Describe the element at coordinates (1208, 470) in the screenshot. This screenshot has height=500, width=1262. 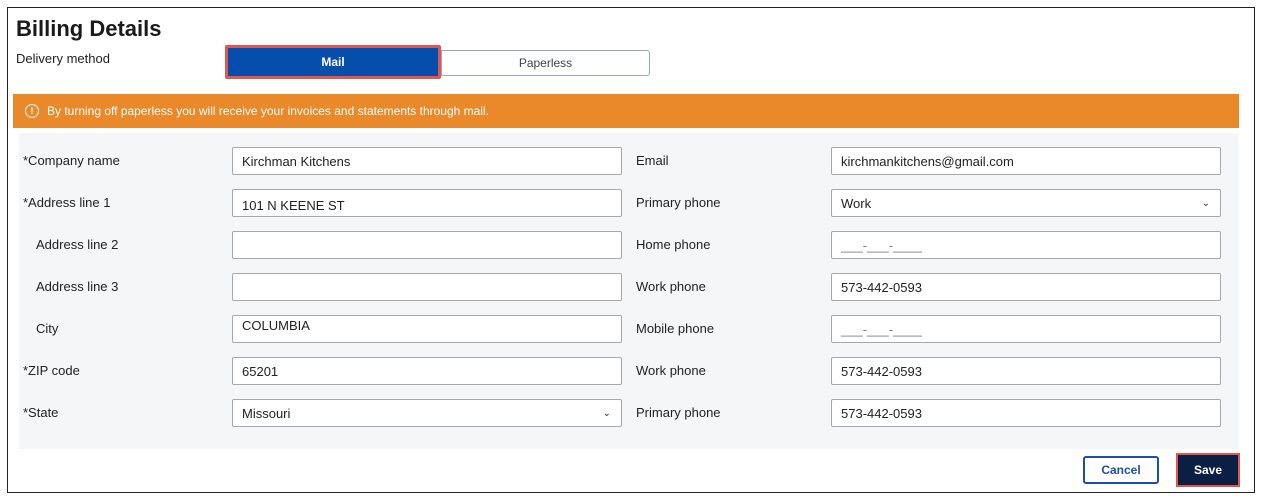
I see `save-button: Save` at that location.